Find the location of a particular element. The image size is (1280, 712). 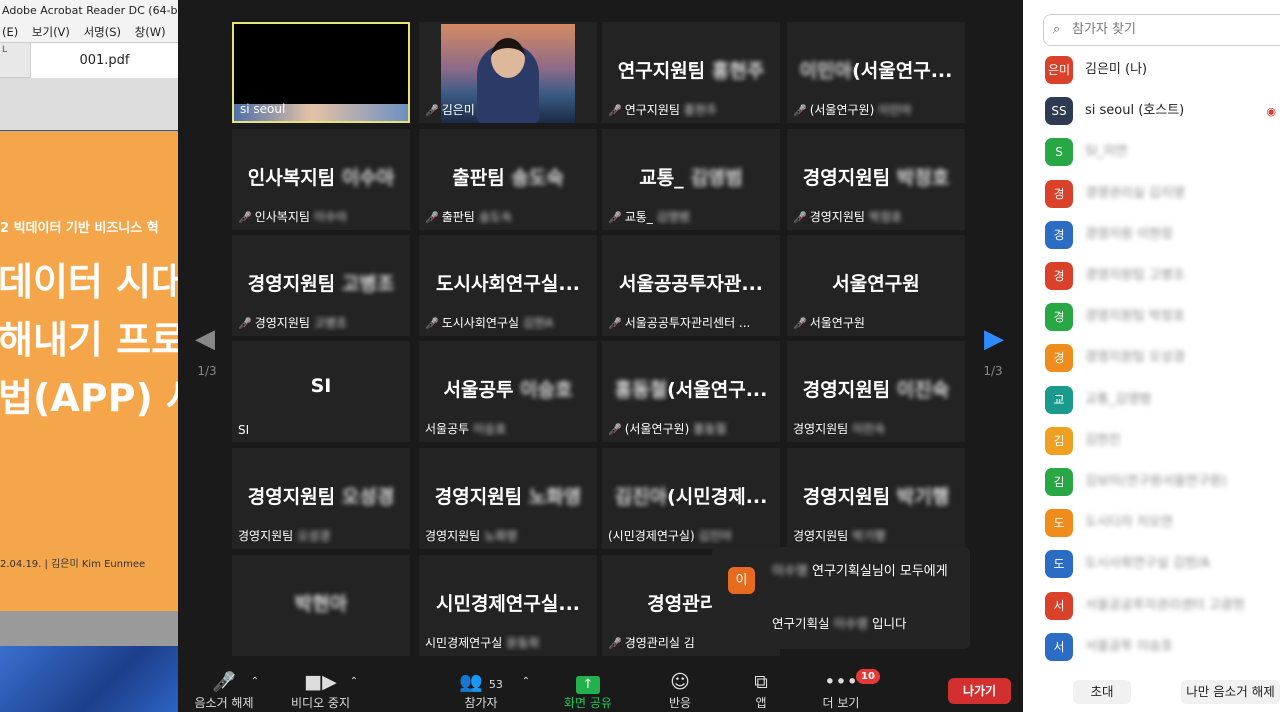

participant-row: 도 도시사회연구실 김현/A is located at coordinates (1161, 564).